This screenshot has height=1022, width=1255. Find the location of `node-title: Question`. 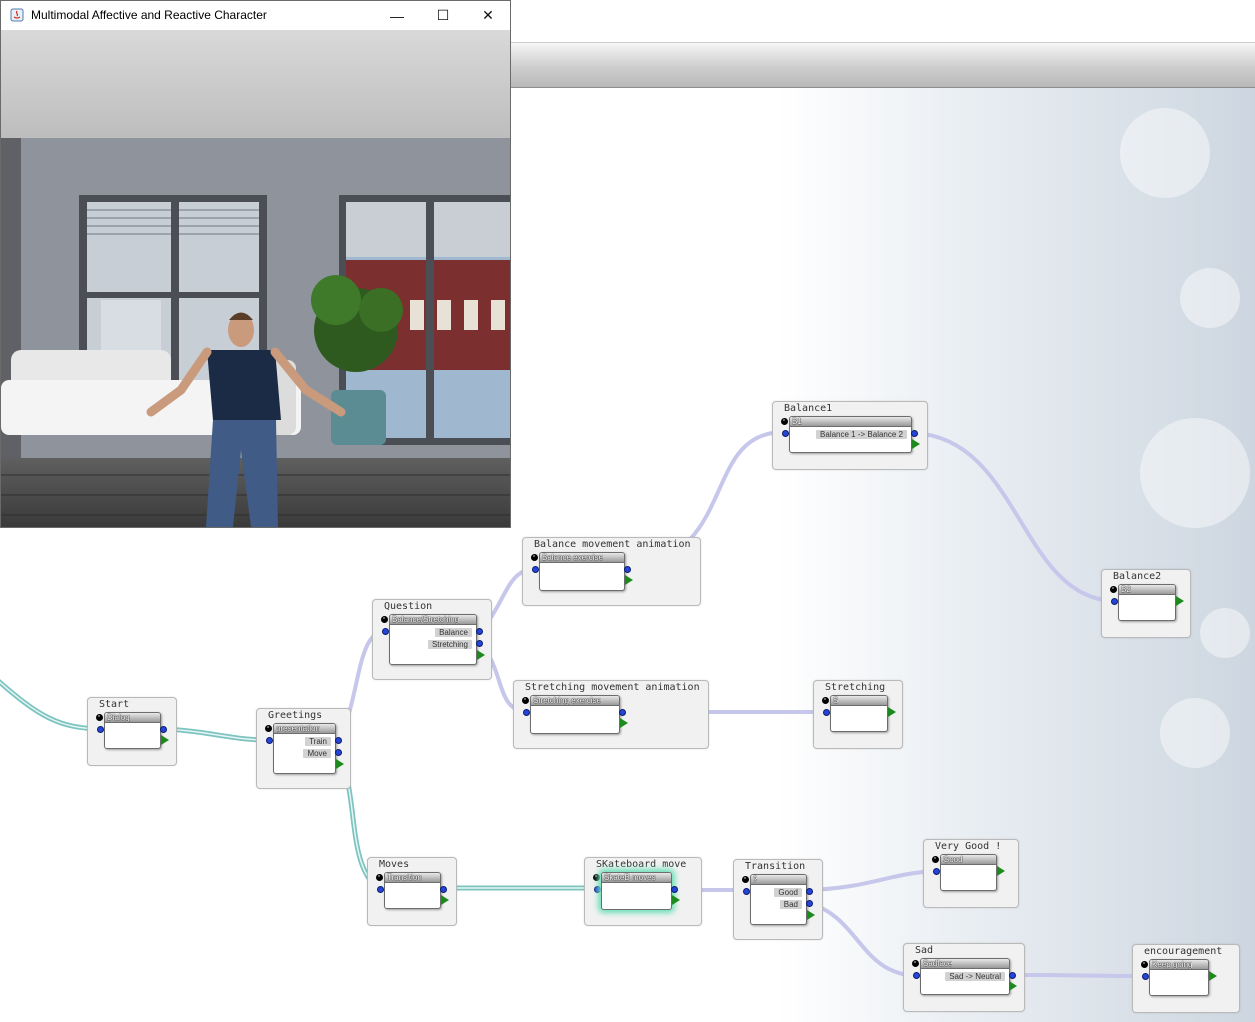

node-title: Question is located at coordinates (408, 606).